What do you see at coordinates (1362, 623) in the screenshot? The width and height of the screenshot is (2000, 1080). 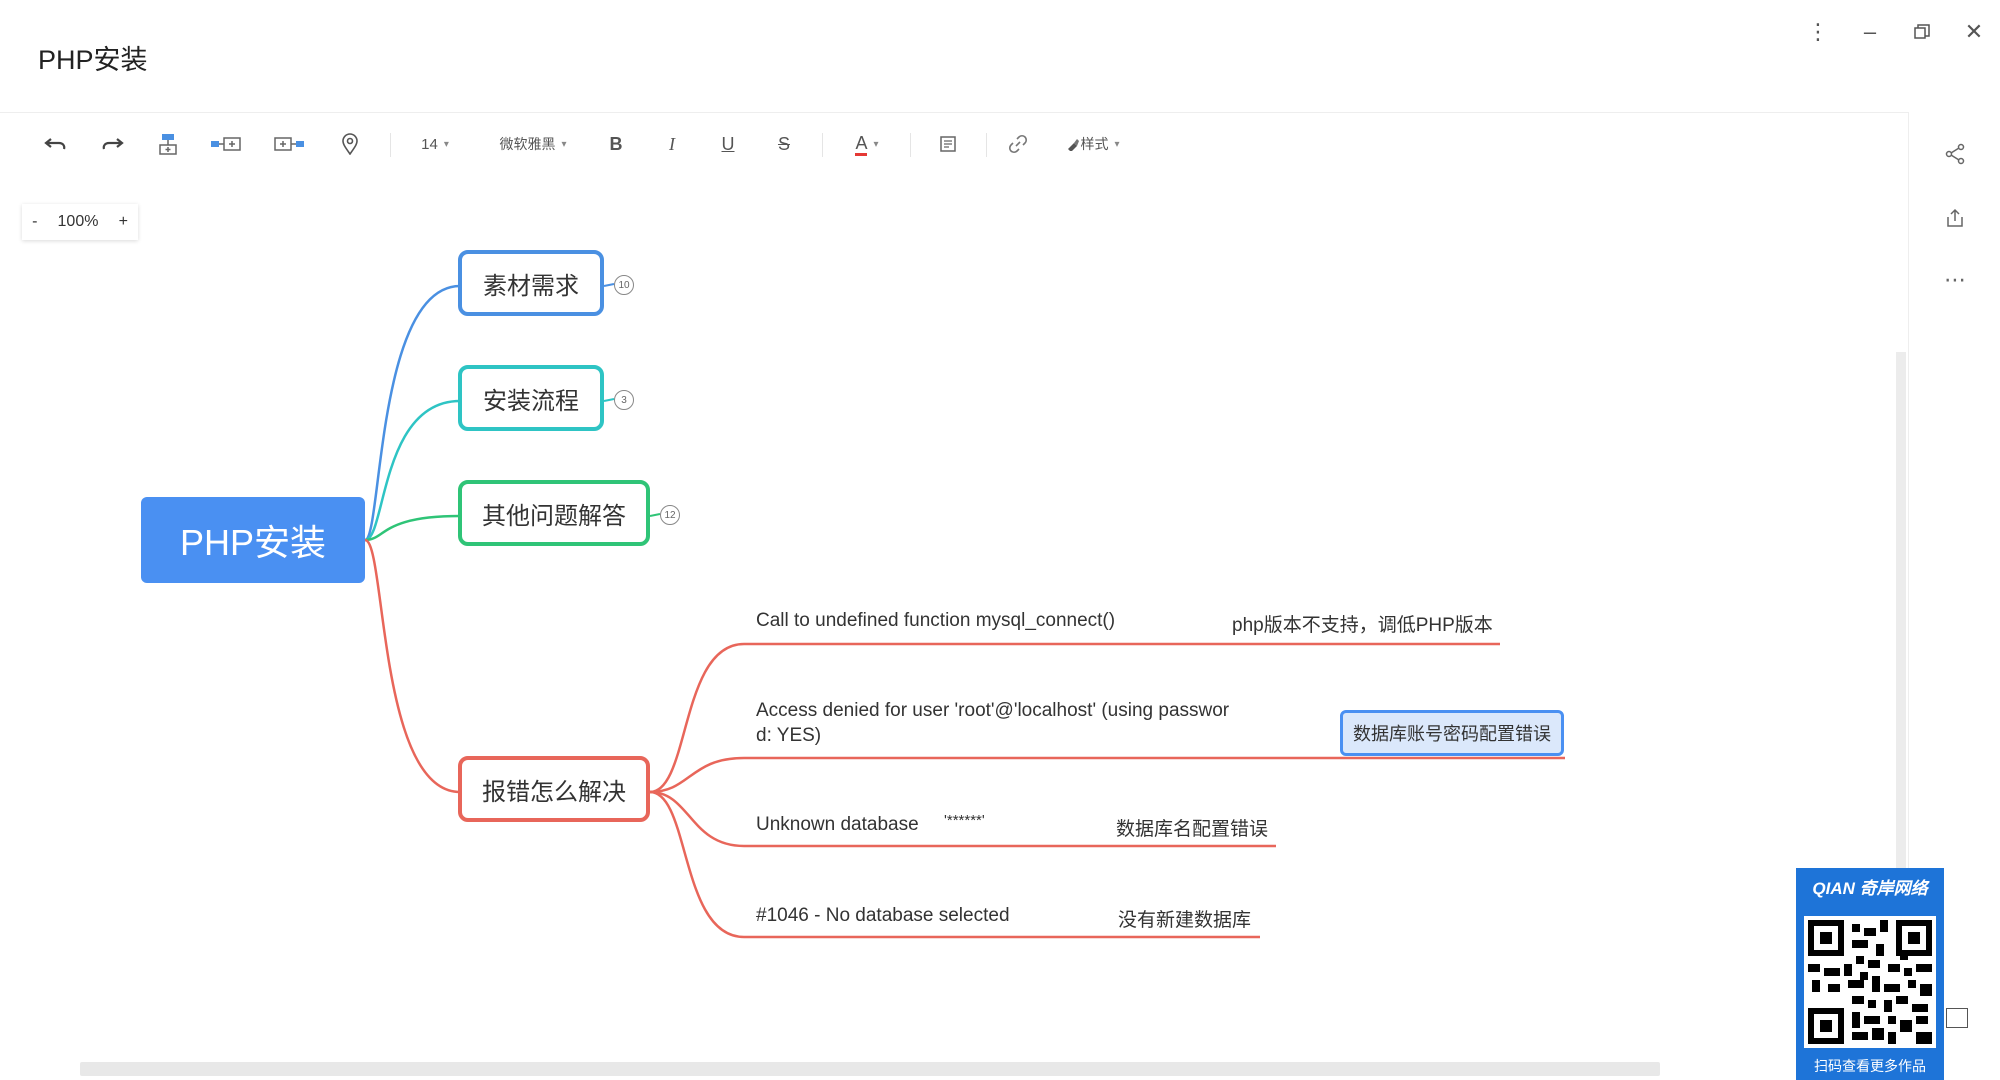 I see `error-solution-php-version: php版本不支持，调低PHP版本` at bounding box center [1362, 623].